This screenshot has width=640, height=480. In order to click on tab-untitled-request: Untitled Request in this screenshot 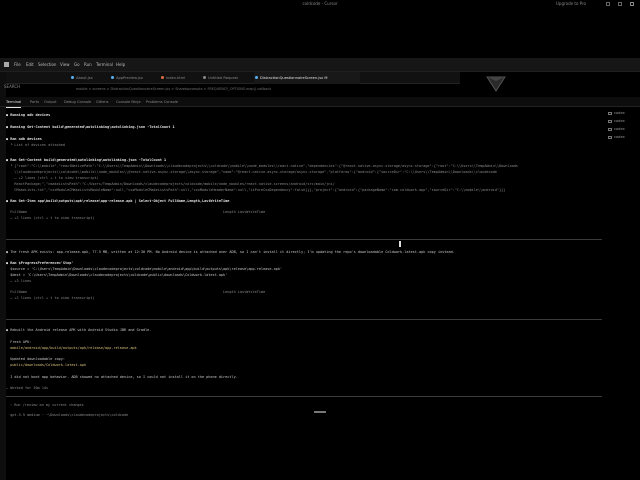, I will do `click(220, 78)`.